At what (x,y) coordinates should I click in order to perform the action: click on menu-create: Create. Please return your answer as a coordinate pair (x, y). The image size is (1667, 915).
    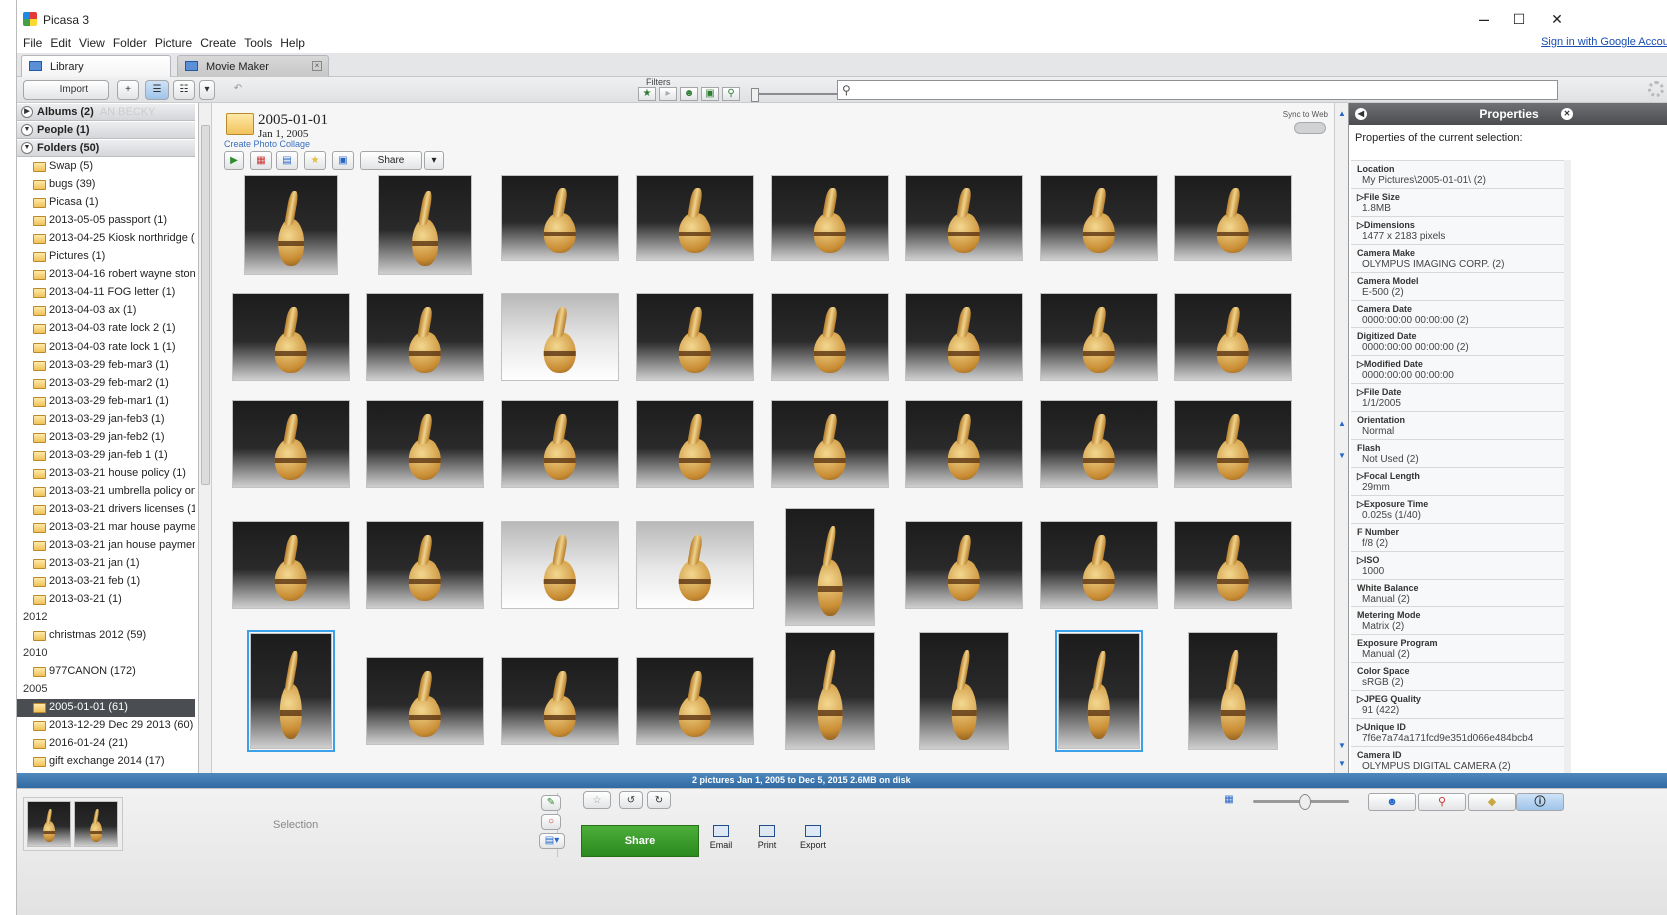
    Looking at the image, I should click on (218, 43).